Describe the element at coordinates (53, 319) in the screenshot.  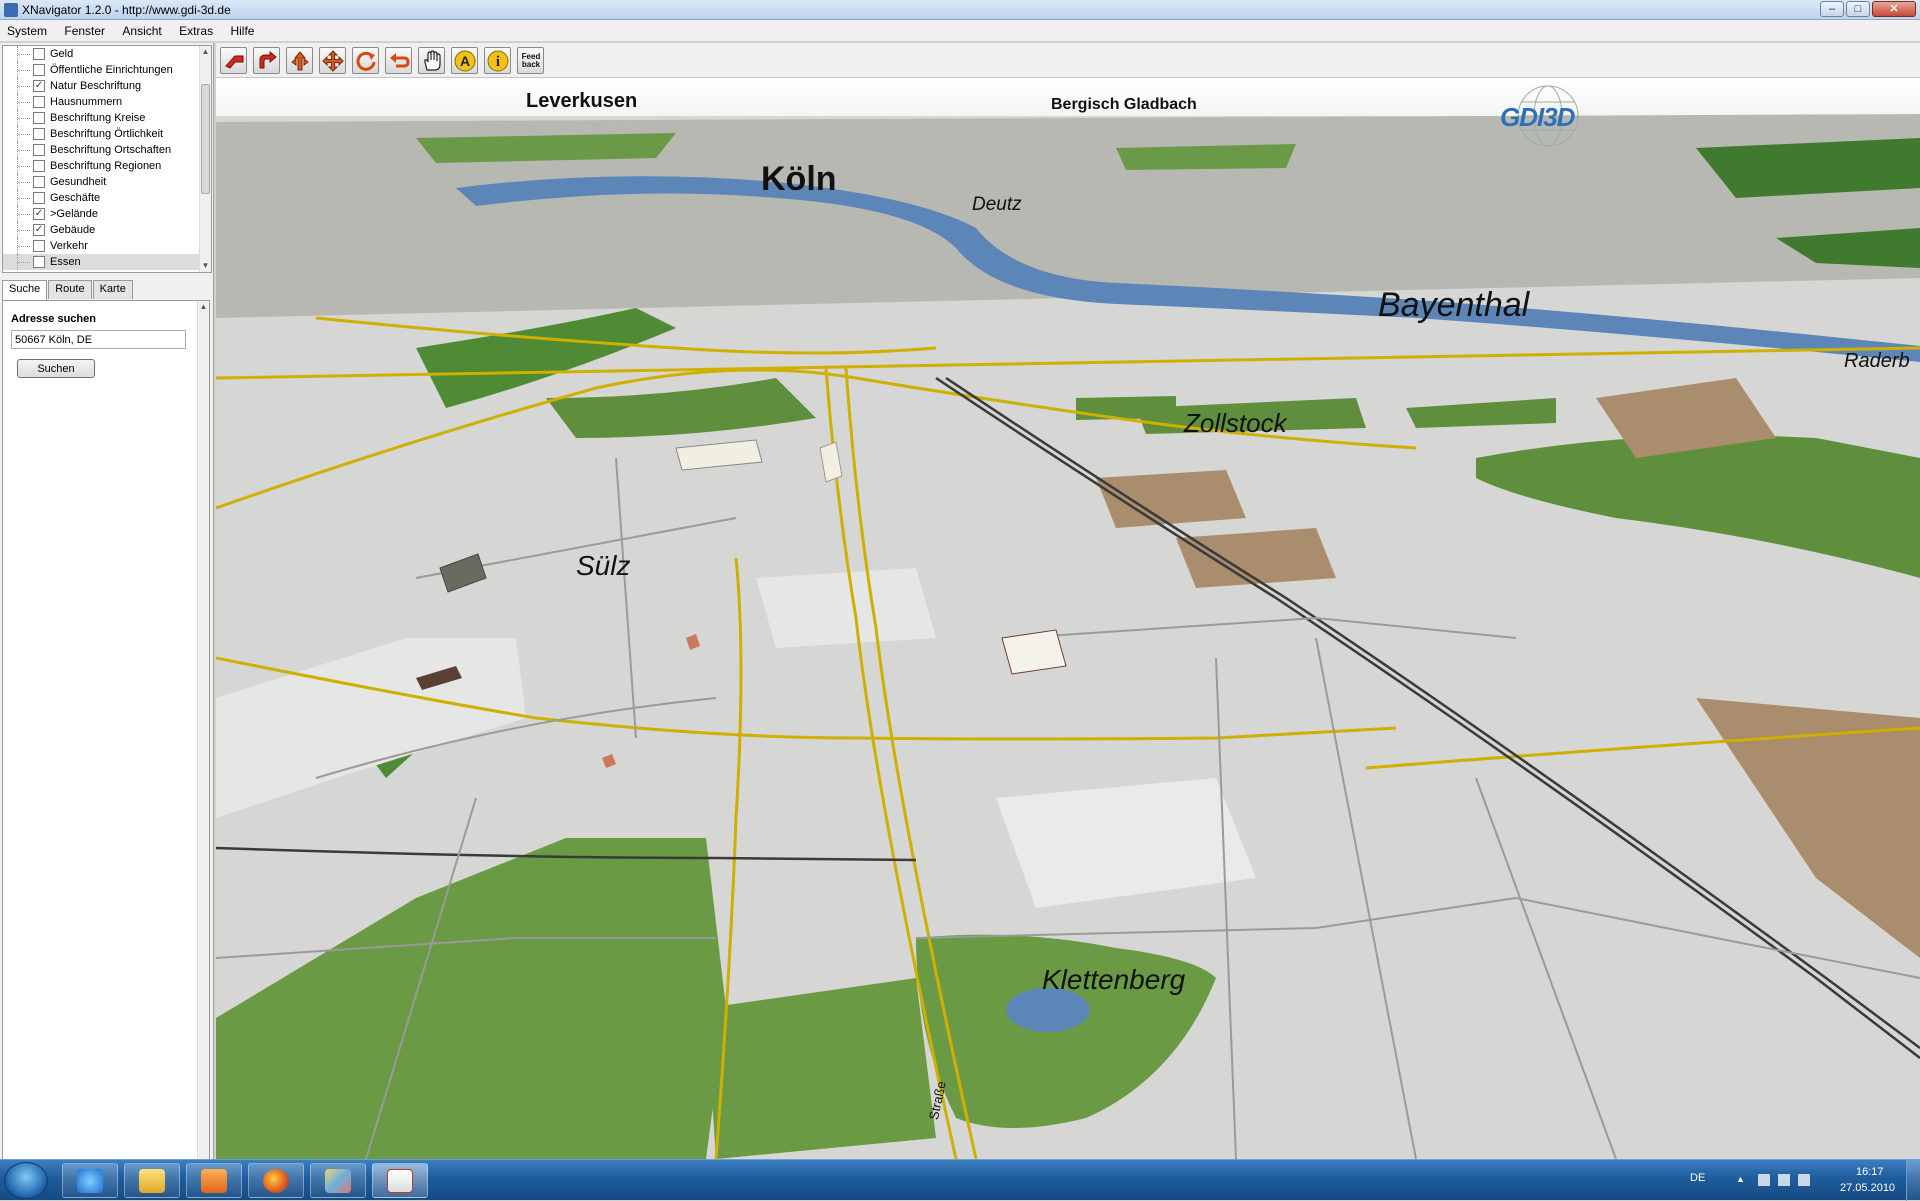
I see `search-heading: Adresse suchen` at that location.